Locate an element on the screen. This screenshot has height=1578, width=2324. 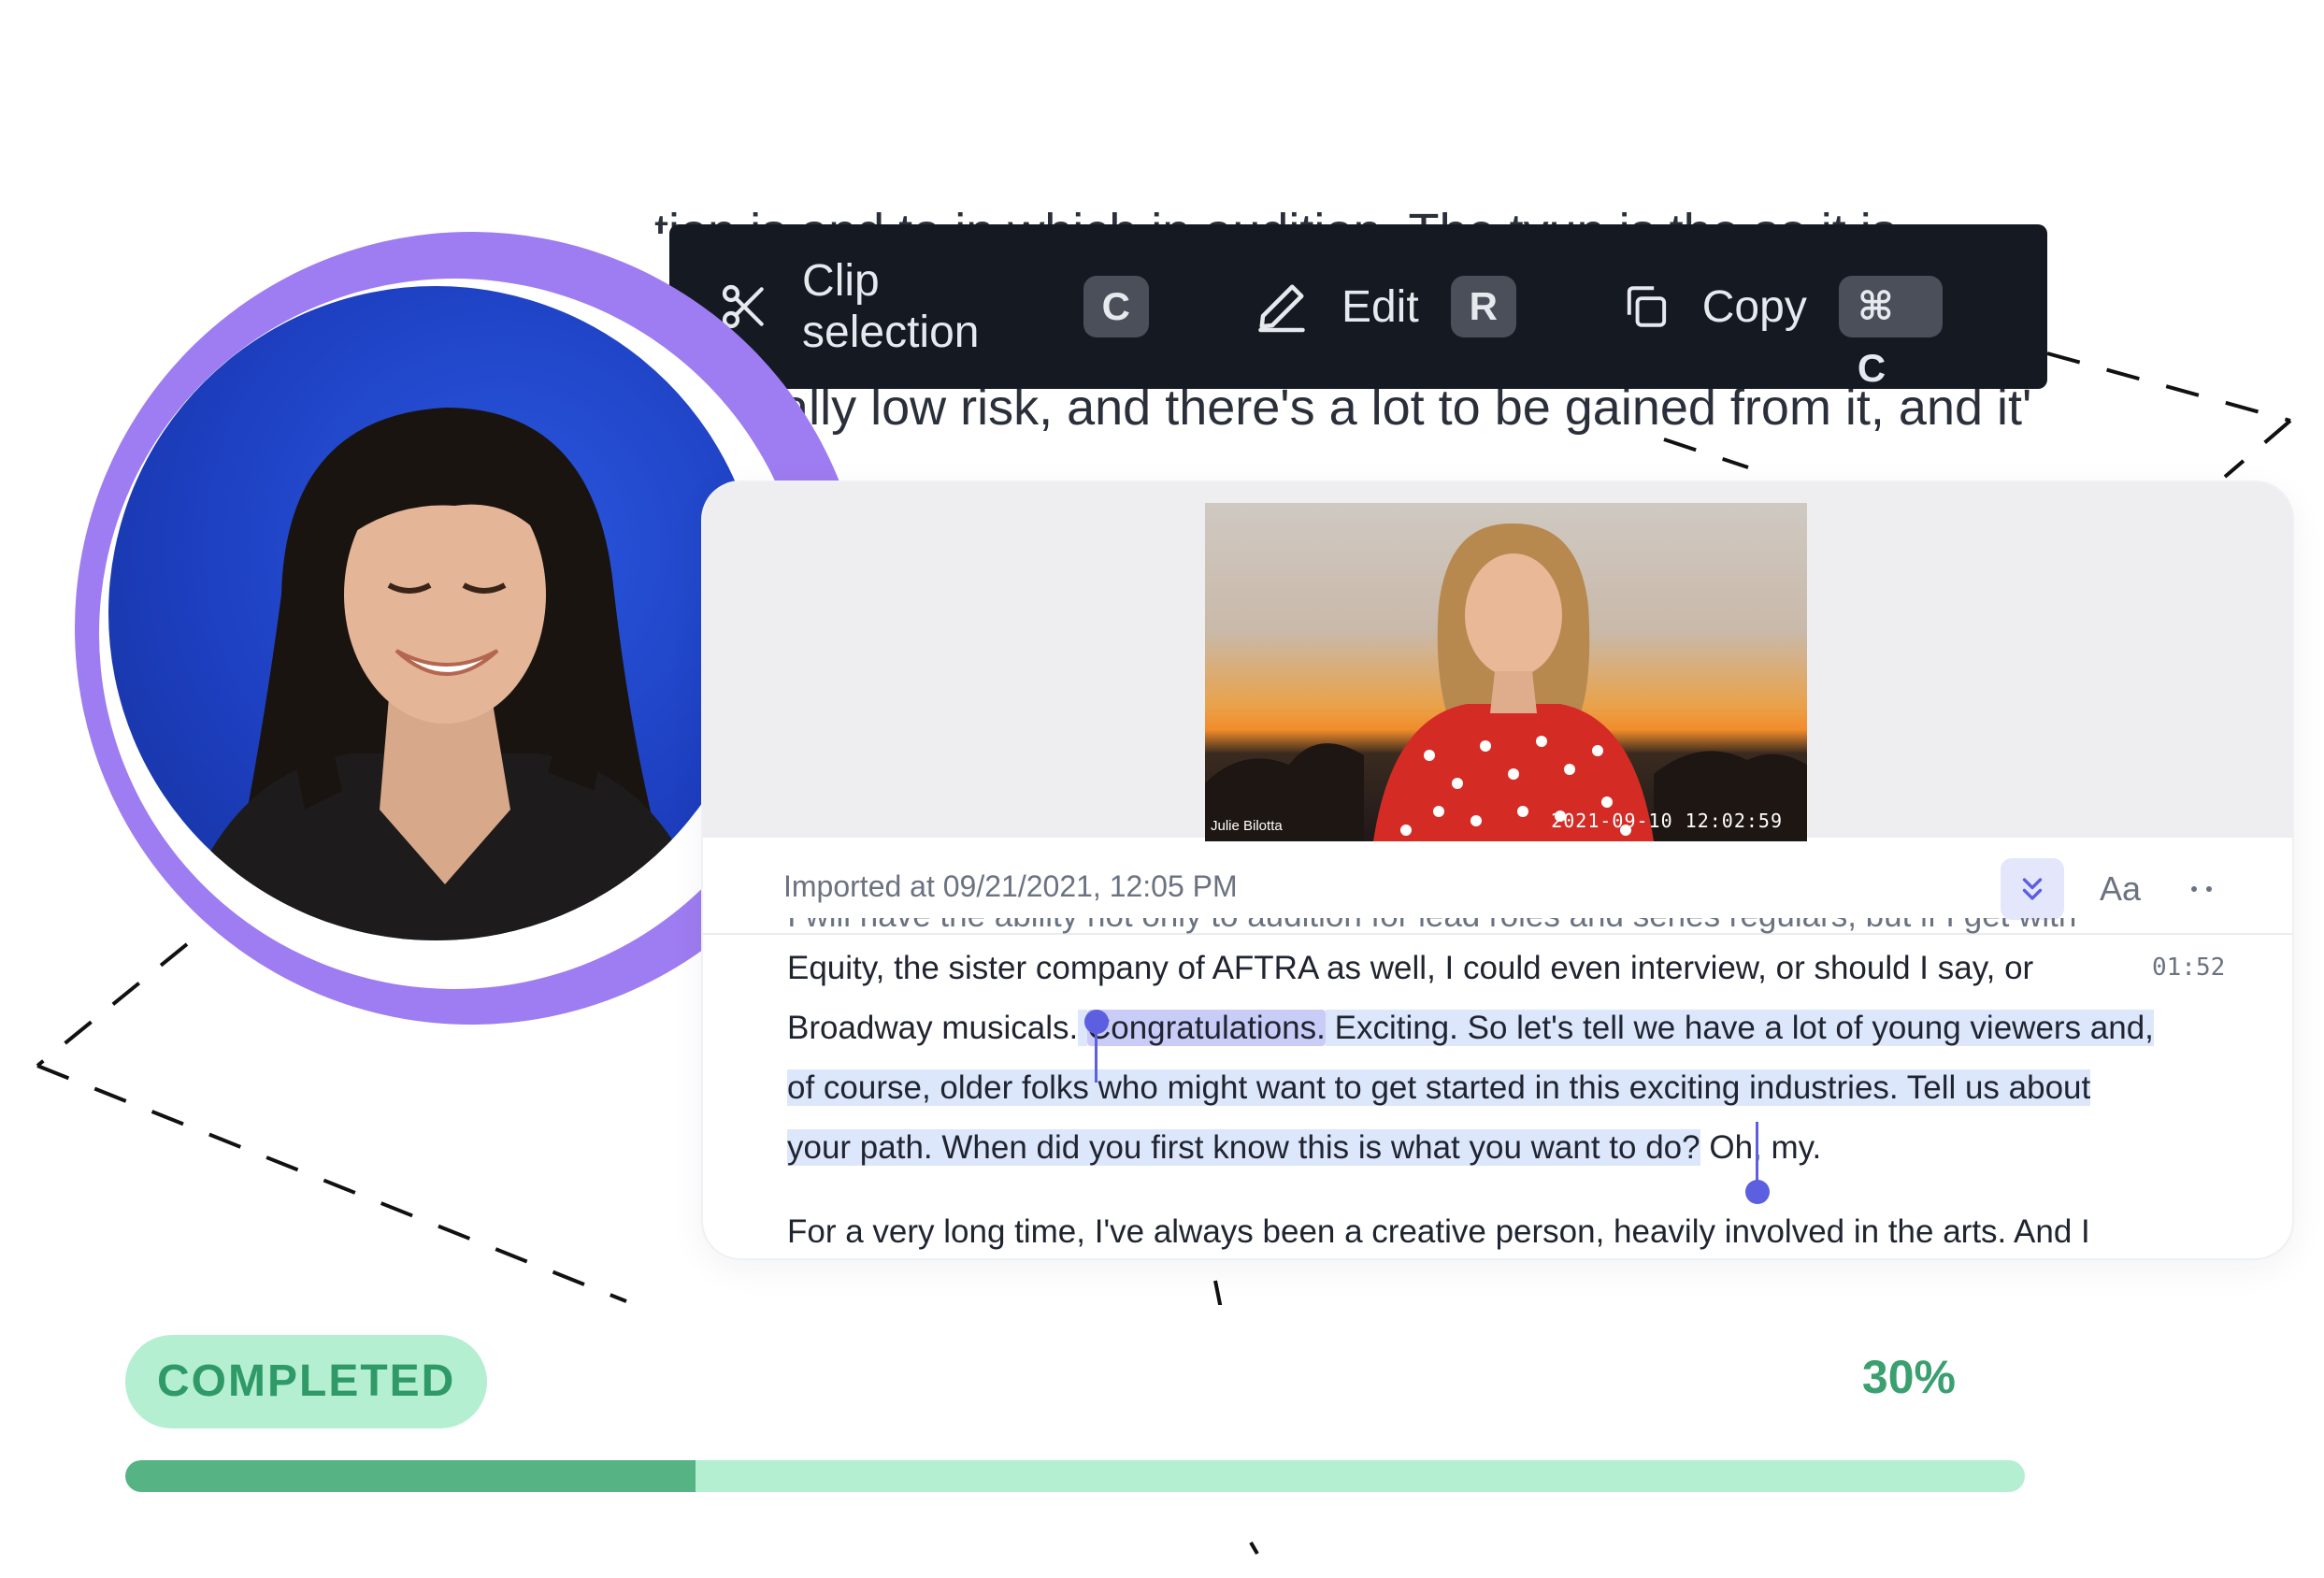
timestamp-marker: 01:52 is located at coordinates (2189, 968).